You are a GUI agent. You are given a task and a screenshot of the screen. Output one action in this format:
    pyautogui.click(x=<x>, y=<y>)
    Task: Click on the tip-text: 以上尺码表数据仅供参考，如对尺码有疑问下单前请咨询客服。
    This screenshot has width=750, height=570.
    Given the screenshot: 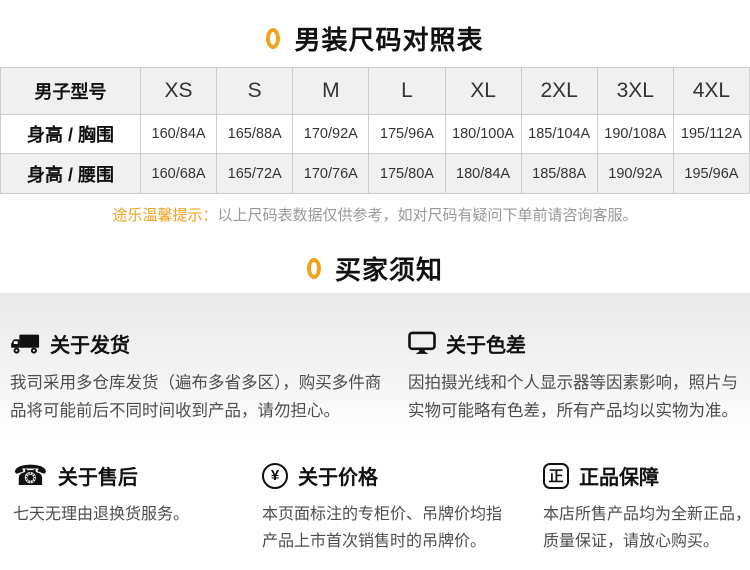 What is the action you would take?
    pyautogui.click(x=427, y=215)
    